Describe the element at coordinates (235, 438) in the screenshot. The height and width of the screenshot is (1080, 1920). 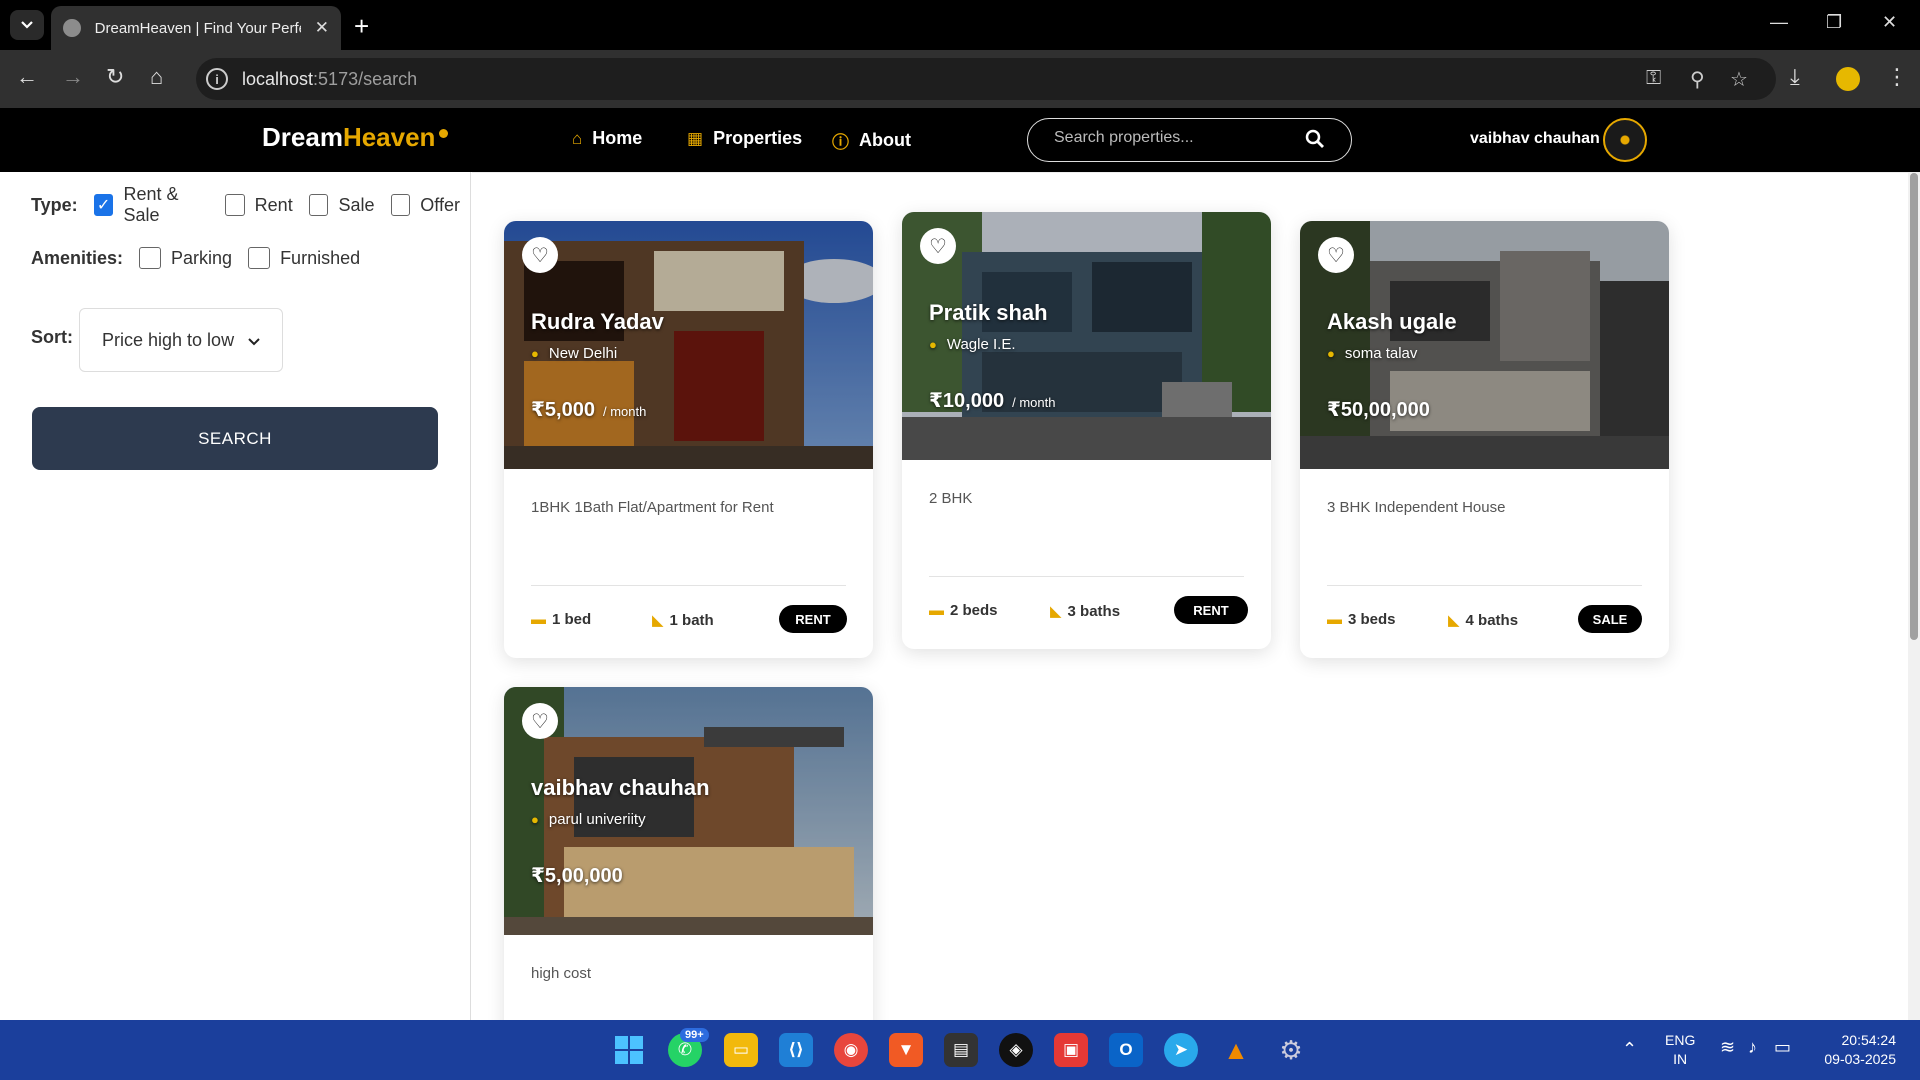
I see `search-button: SEARCH` at that location.